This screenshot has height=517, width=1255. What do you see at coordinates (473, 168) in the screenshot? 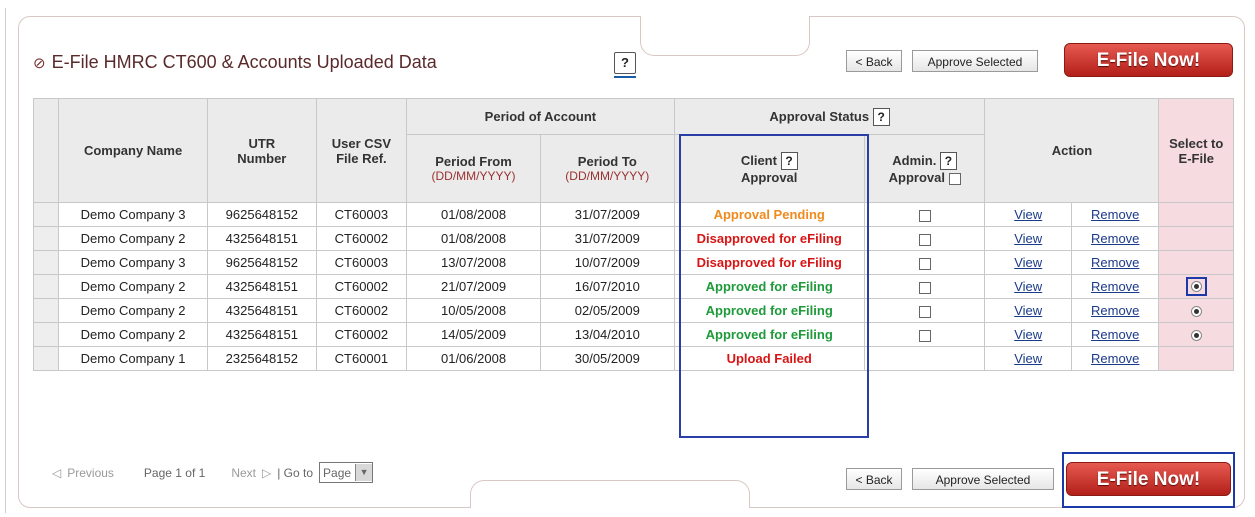
I see `period-from-header: Period From (DD/MM/YYYY)` at bounding box center [473, 168].